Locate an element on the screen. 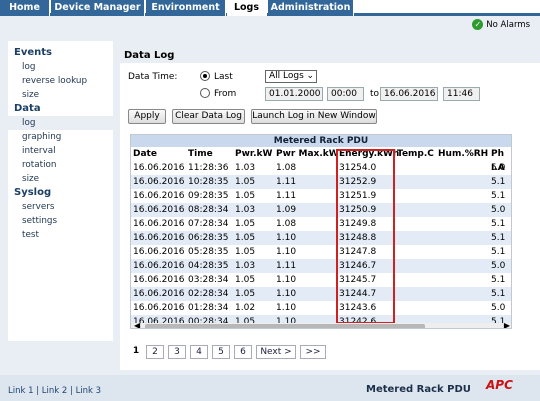  col-phase: Ph I.A is located at coordinates (501, 160).